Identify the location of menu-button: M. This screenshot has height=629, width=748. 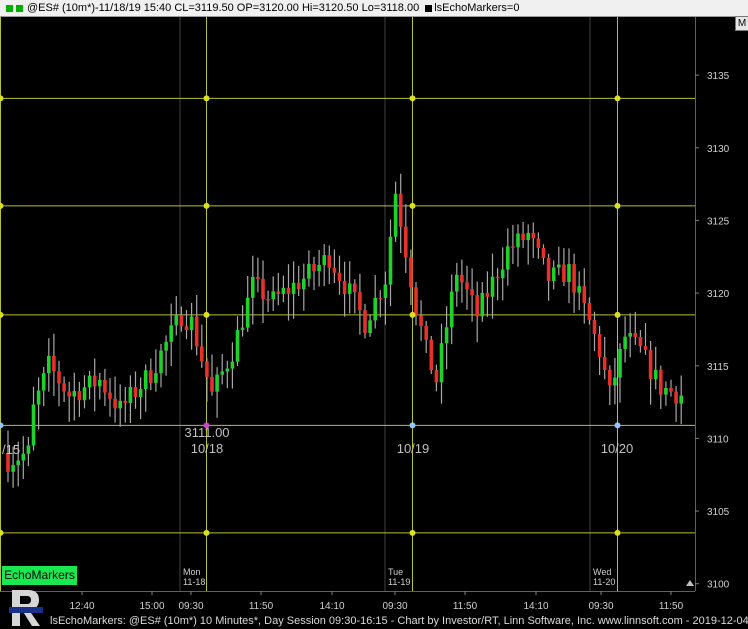
(741, 23).